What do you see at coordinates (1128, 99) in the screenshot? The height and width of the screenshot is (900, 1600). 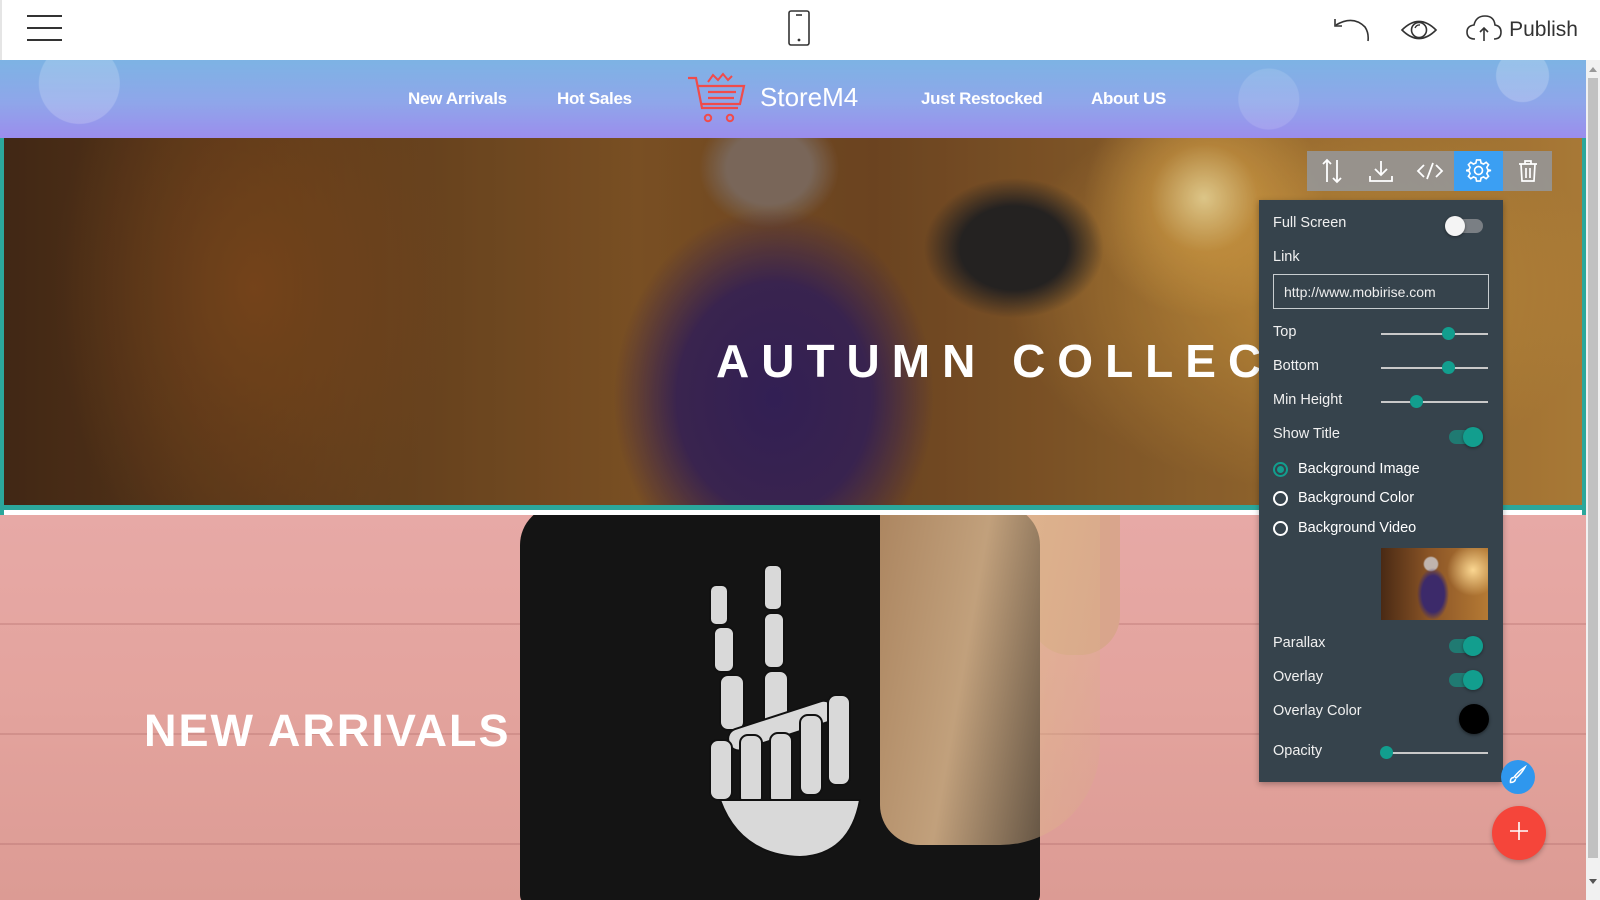 I see `nav-link-about-us: About US` at bounding box center [1128, 99].